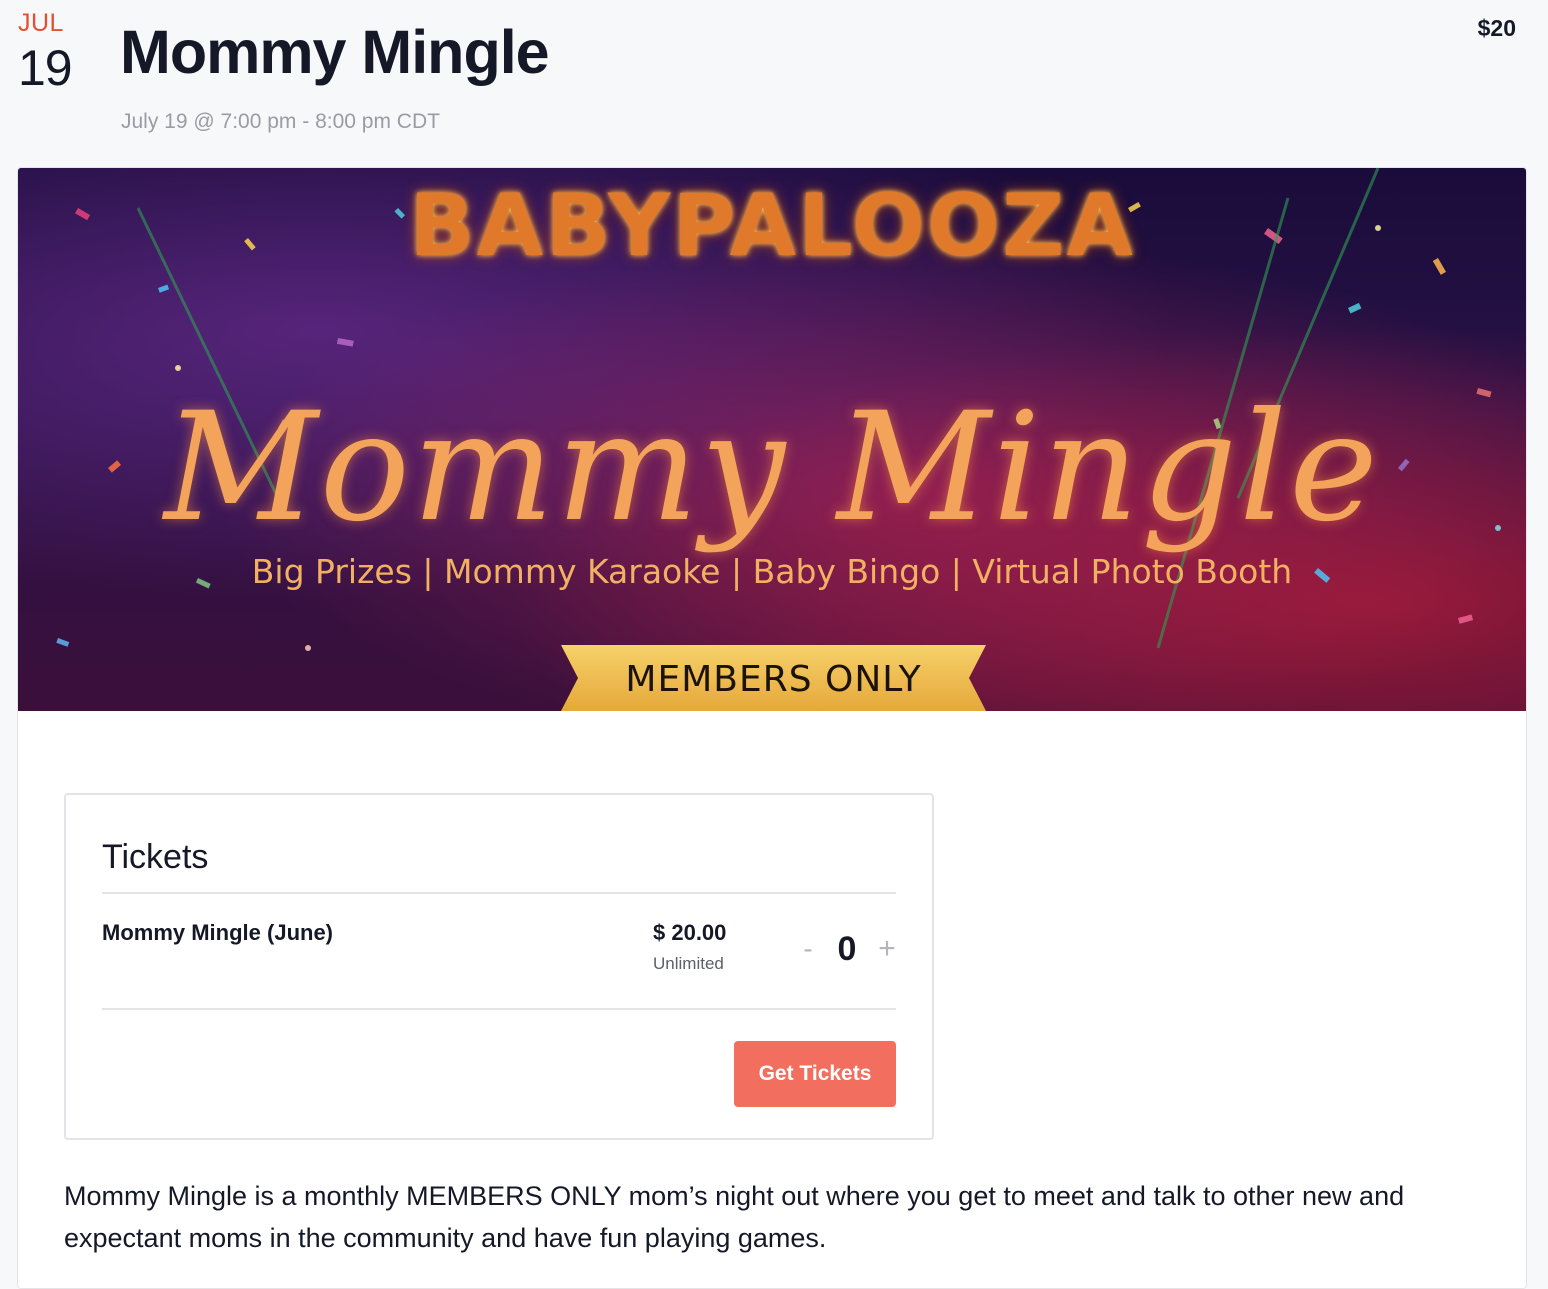 This screenshot has width=1548, height=1289. Describe the element at coordinates (280, 121) in the screenshot. I see `event-time-range: July 19 @ 7:00 pm - 8:00 pm CDT` at that location.